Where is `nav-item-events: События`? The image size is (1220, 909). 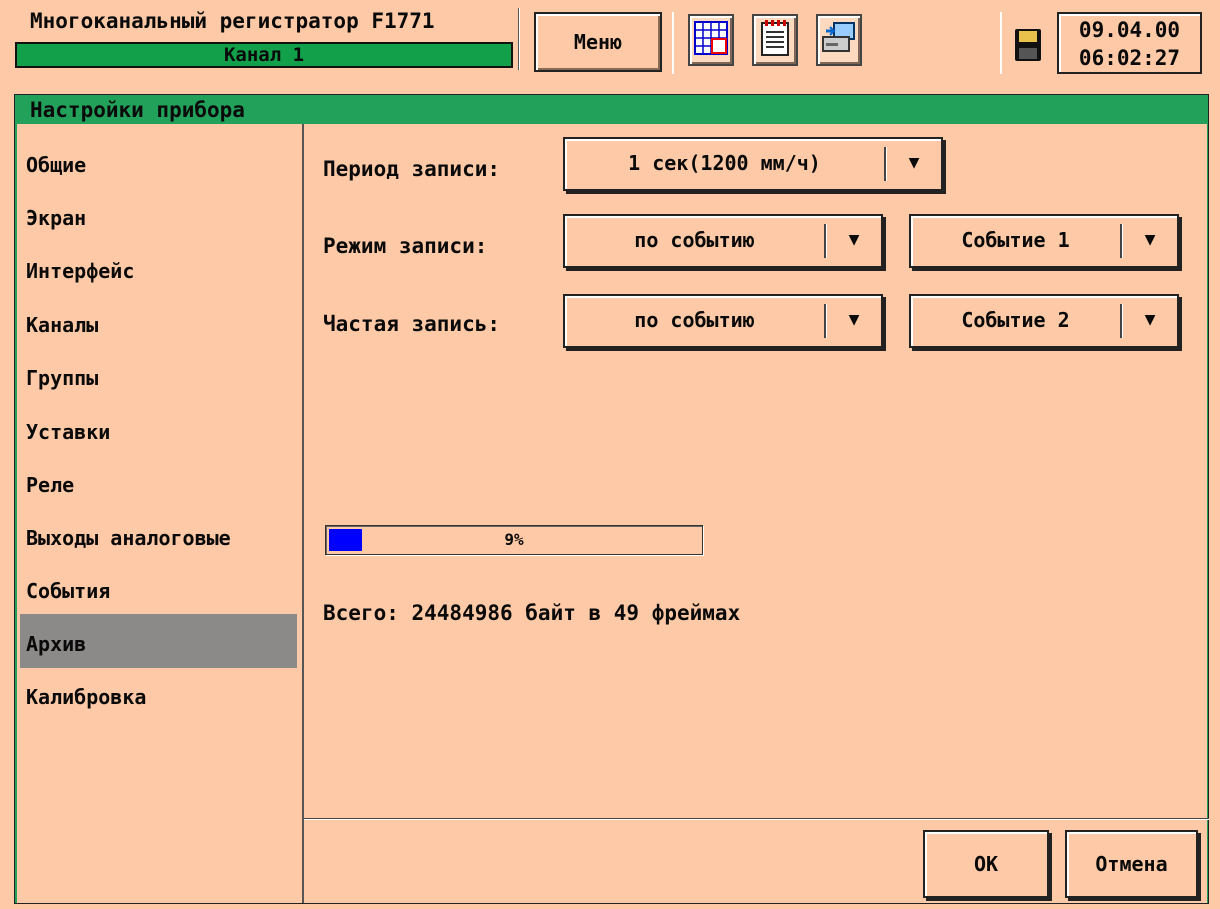 nav-item-events: События is located at coordinates (68, 591).